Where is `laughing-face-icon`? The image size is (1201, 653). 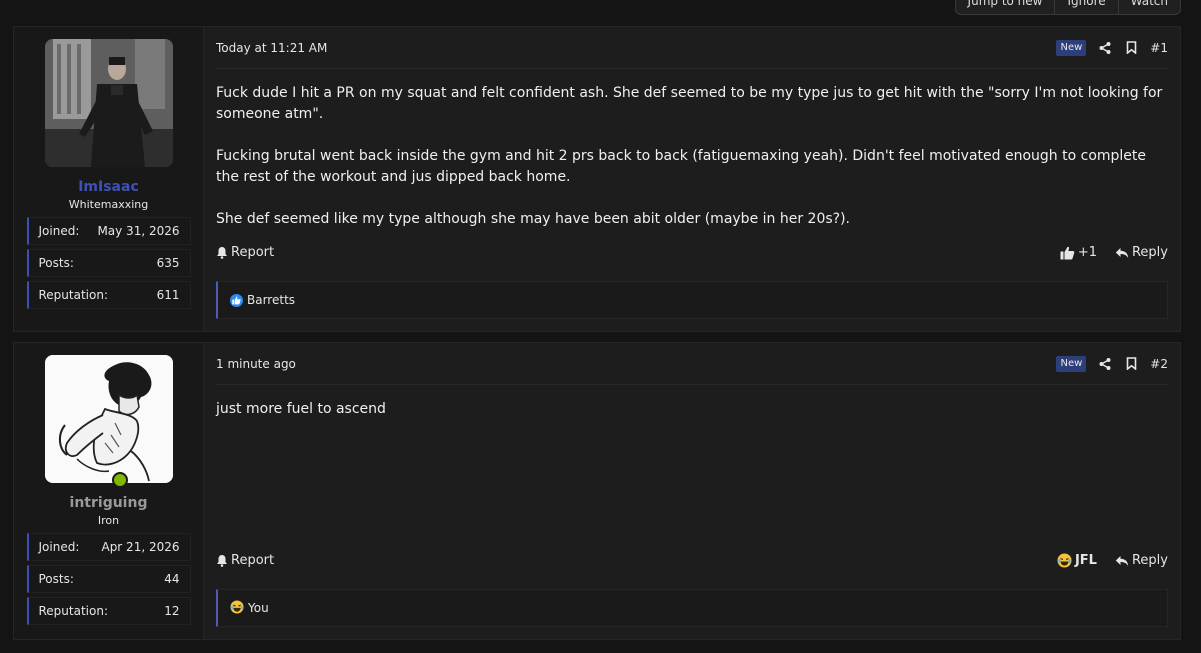
laughing-face-icon is located at coordinates (1064, 560).